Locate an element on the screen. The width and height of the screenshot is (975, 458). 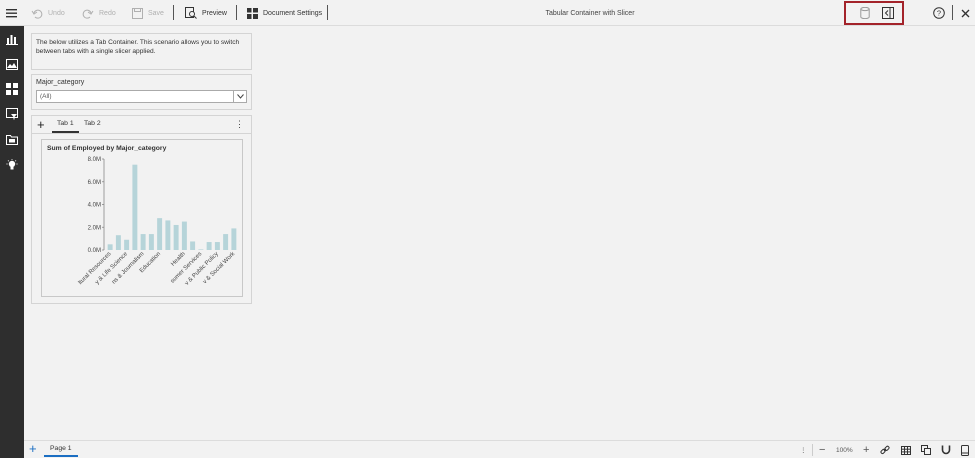
y-tick-label: 2.0M is located at coordinates (94, 228).